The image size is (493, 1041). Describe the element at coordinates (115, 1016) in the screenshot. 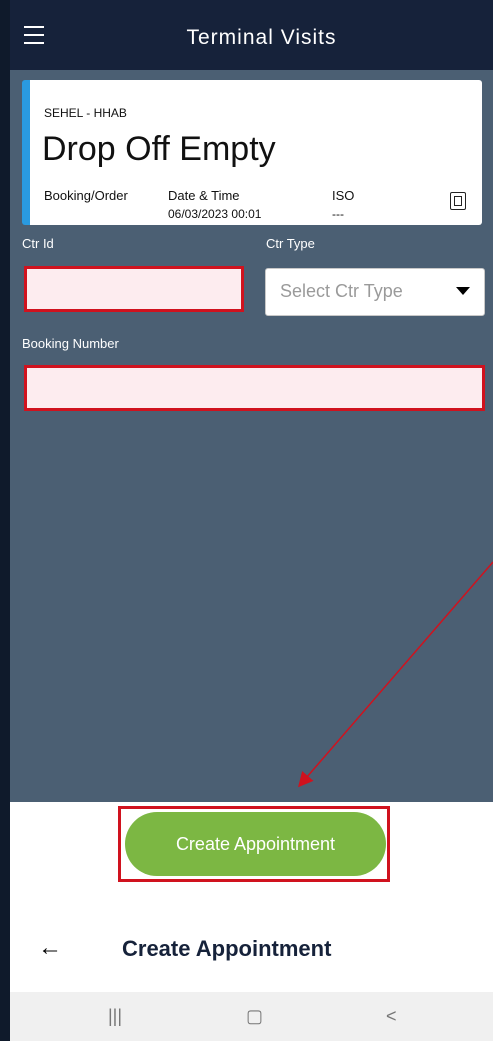

I see `recent-apps-icon: |||` at that location.